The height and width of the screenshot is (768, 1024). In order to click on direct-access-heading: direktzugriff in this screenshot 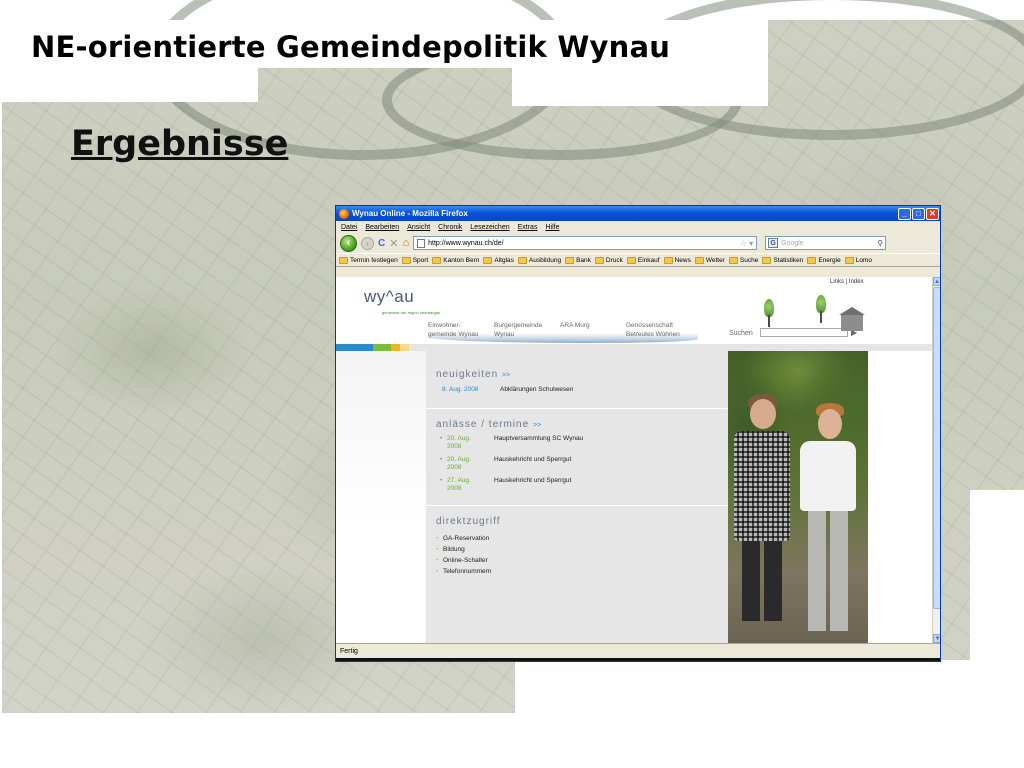, I will do `click(468, 521)`.